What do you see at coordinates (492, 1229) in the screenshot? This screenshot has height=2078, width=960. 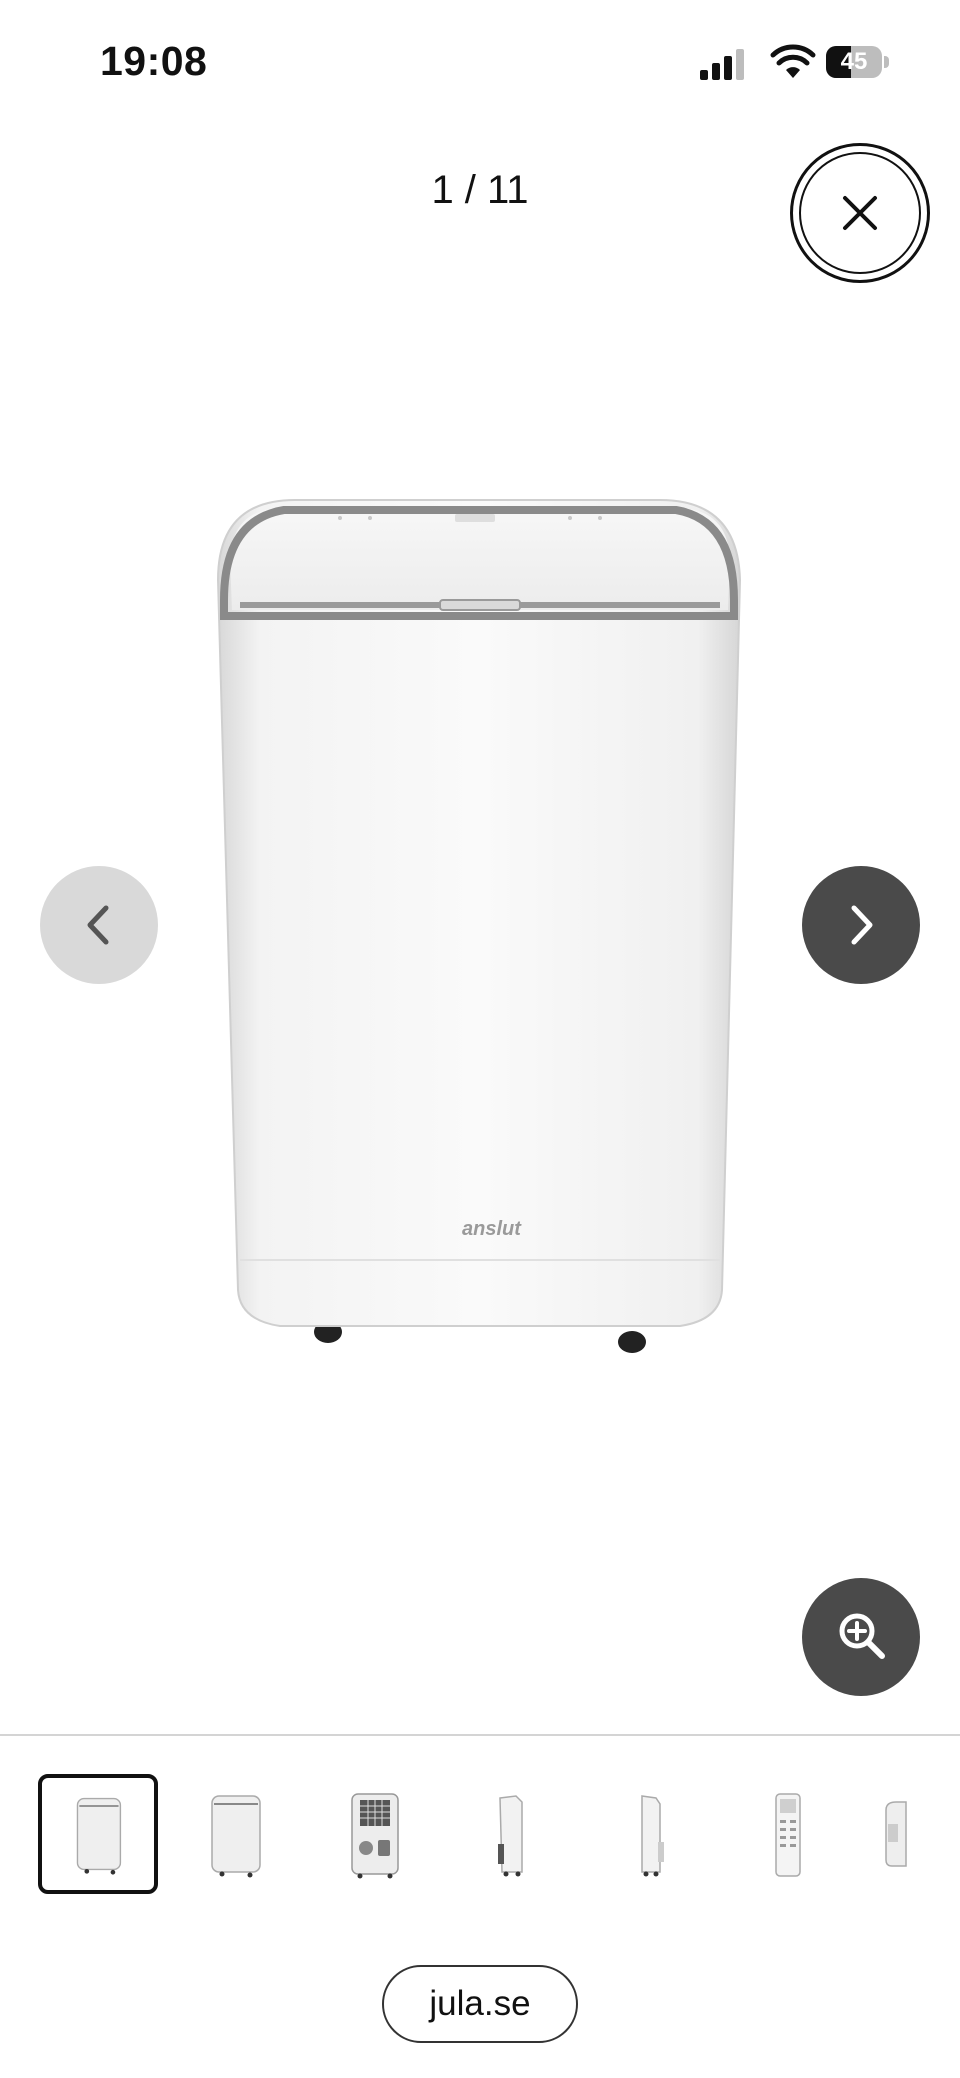 I see `brand-logo: anslut` at bounding box center [492, 1229].